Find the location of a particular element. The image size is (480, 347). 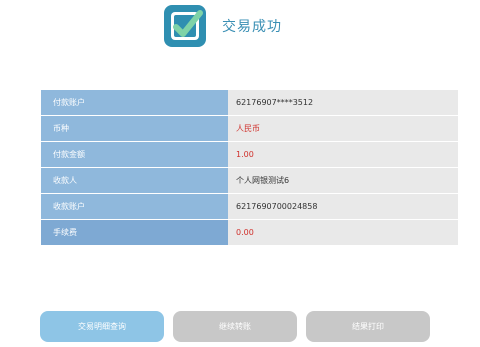

detail-row-currency: 币种 人民币 is located at coordinates (249, 129).